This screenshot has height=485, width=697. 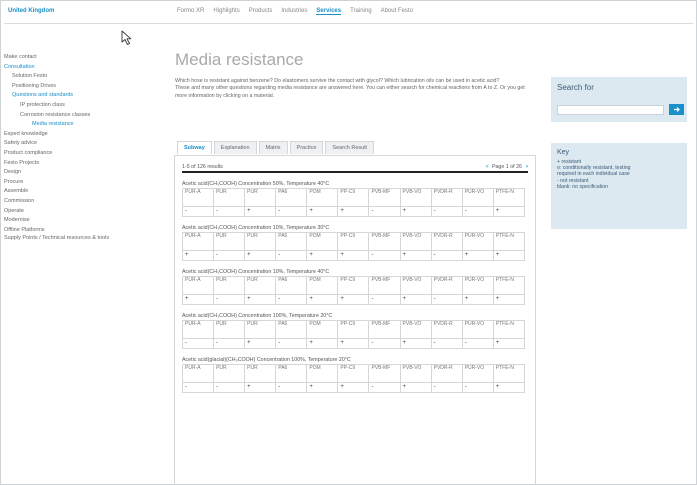 What do you see at coordinates (31, 11) in the screenshot?
I see `country-selector: United Kingdom` at bounding box center [31, 11].